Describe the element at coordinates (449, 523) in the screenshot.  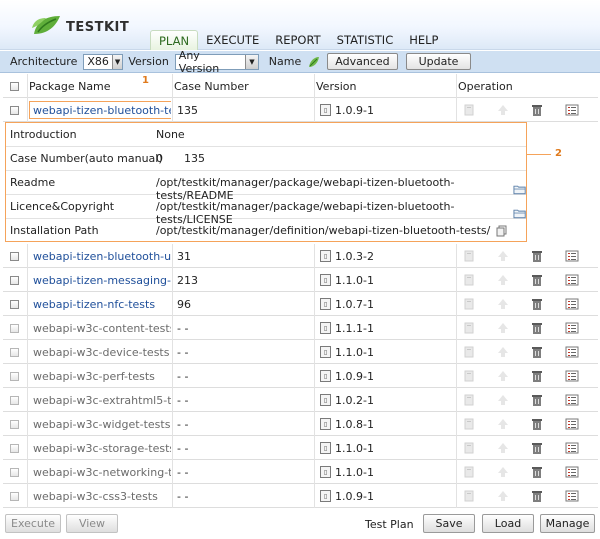
I see `save-button: Save` at that location.